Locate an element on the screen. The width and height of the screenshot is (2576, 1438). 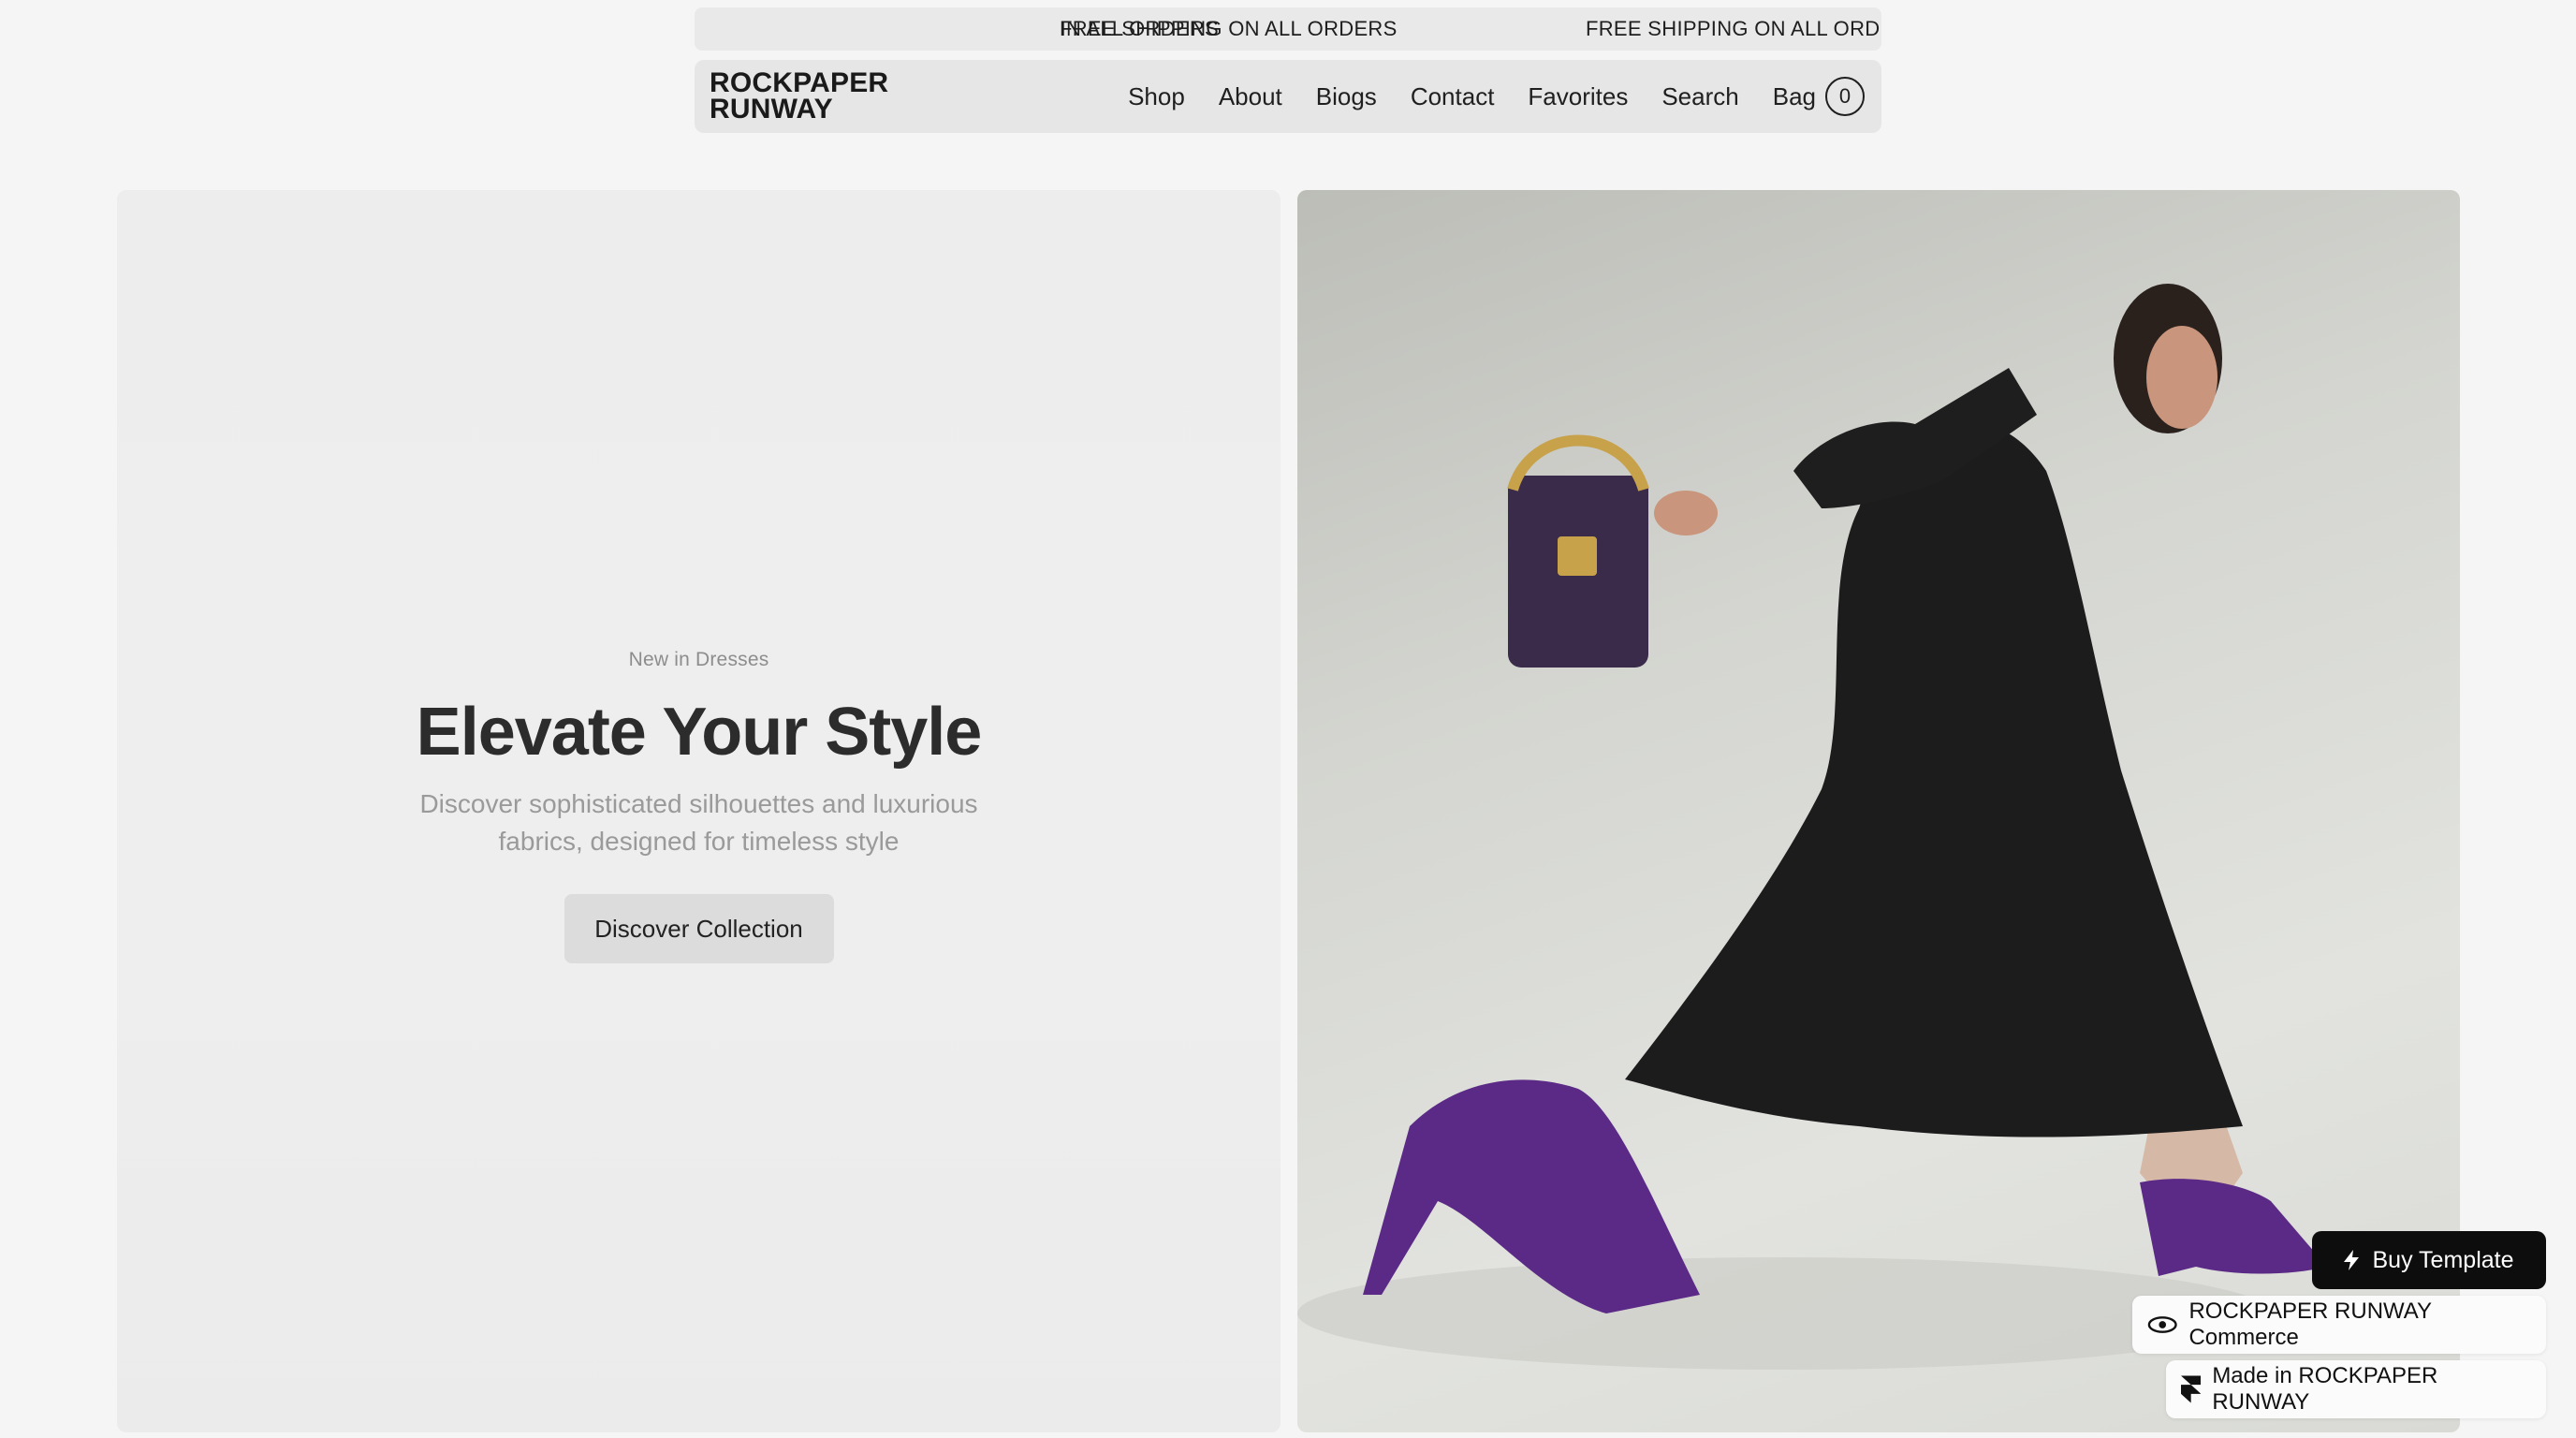
bag-button: Bag 0 is located at coordinates (1819, 96).